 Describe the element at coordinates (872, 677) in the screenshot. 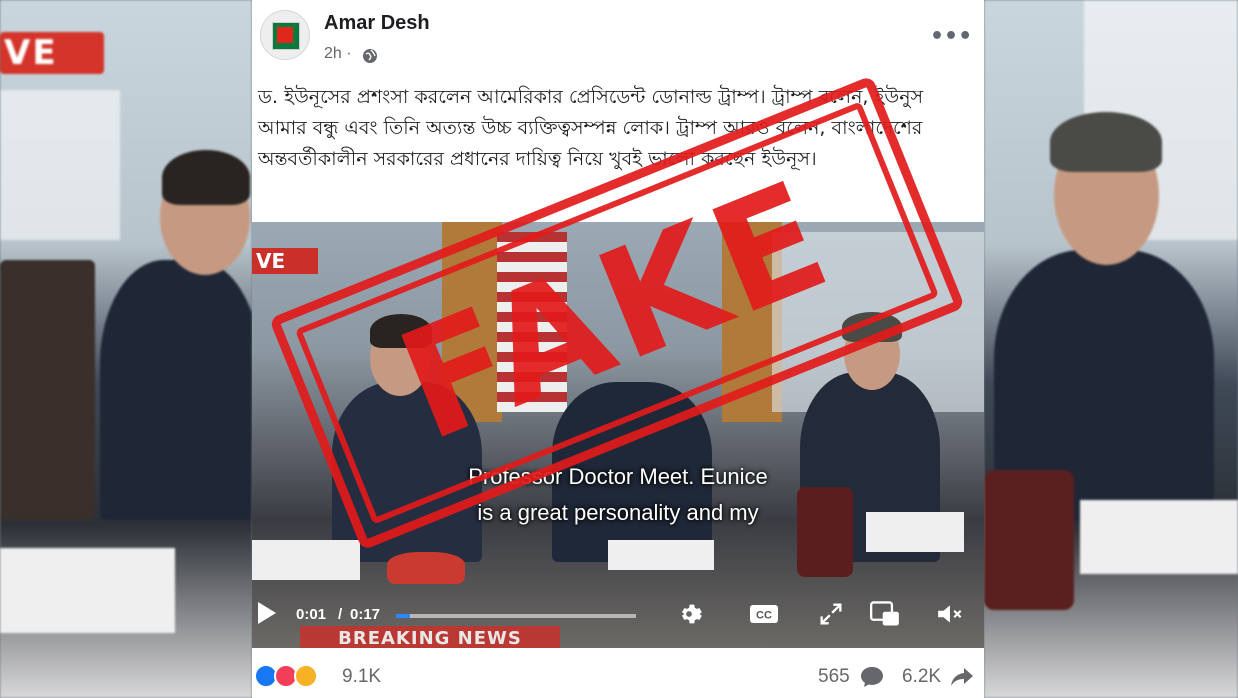

I see `comment-icon` at that location.